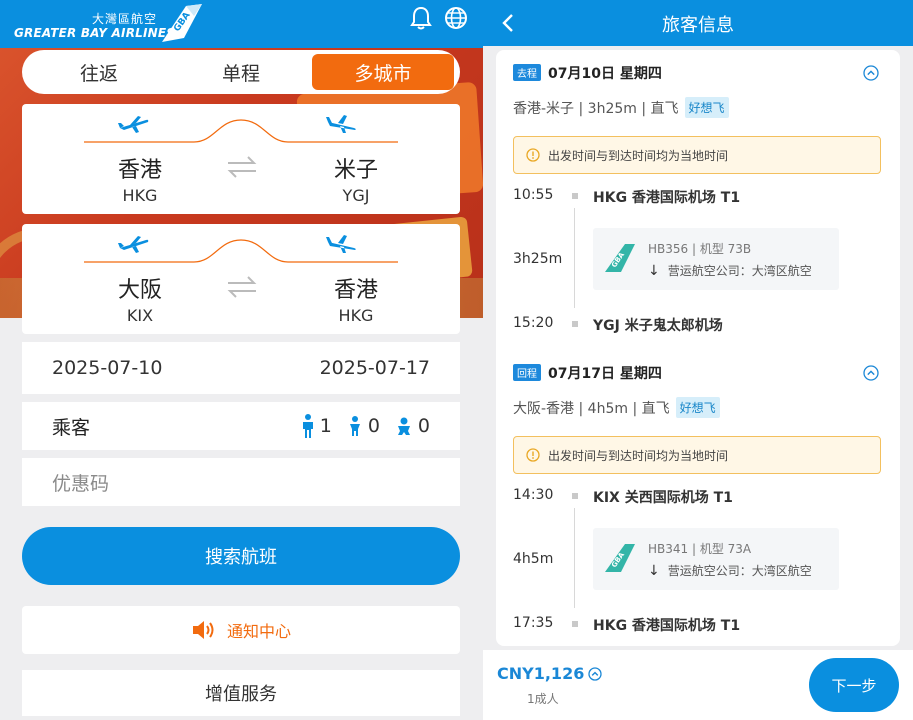 Image resolution: width=913 pixels, height=720 pixels. Describe the element at coordinates (716, 259) in the screenshot. I see `flight-info-box: GBA HB356 | 机型 73B ↓ 营运航空公司：大湾区航空` at that location.